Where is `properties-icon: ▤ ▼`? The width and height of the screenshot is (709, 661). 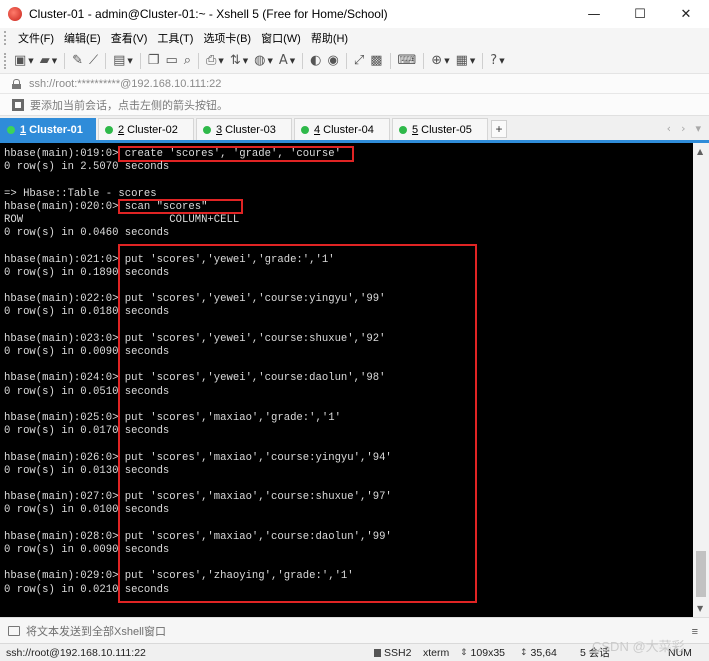 properties-icon: ▤ ▼ is located at coordinates (123, 61).